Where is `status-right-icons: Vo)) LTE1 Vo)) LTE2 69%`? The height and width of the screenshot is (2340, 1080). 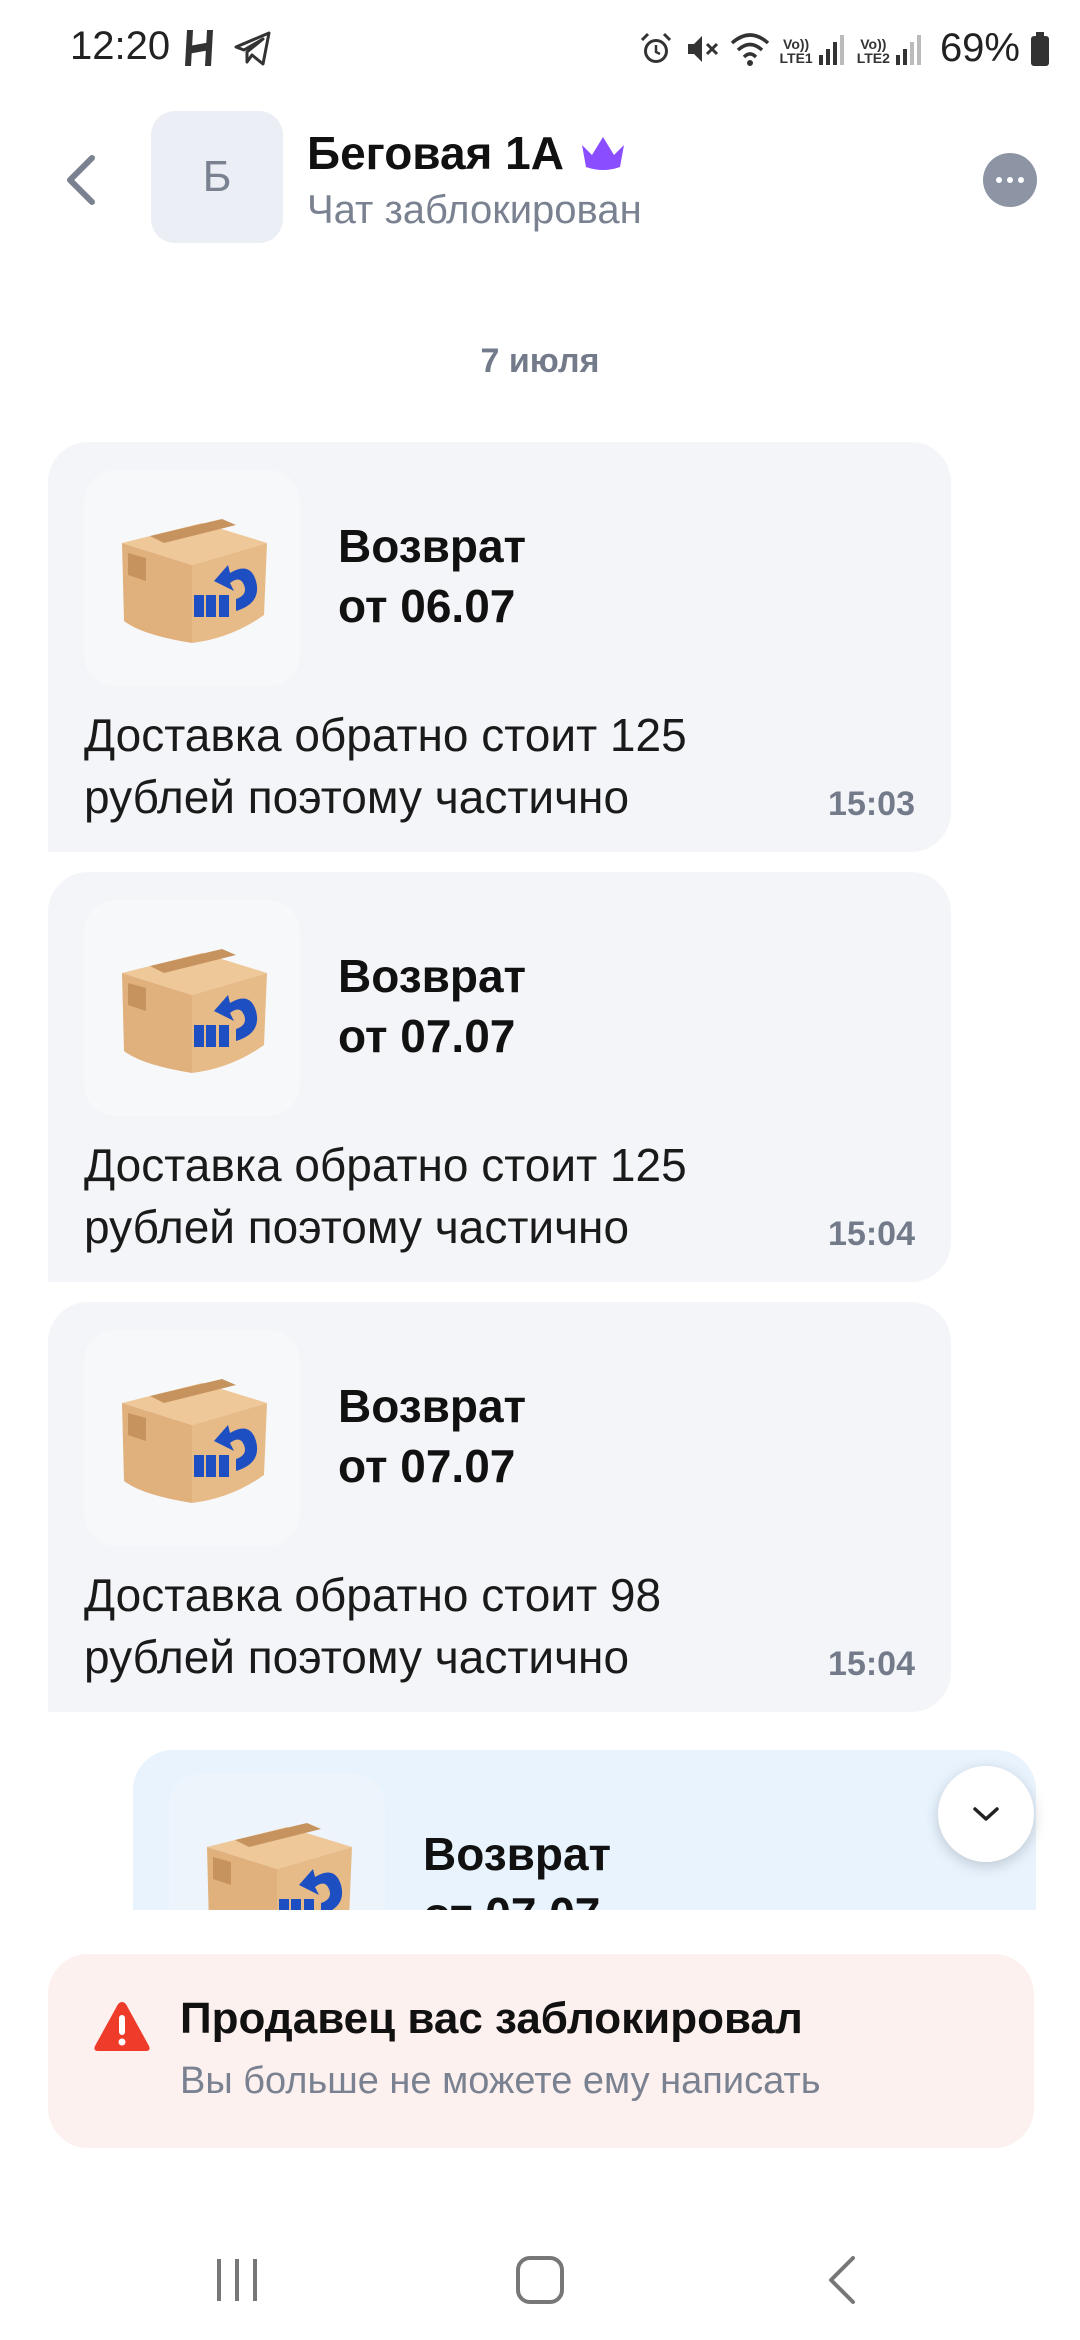 status-right-icons: Vo)) LTE1 Vo)) LTE2 69% is located at coordinates (844, 48).